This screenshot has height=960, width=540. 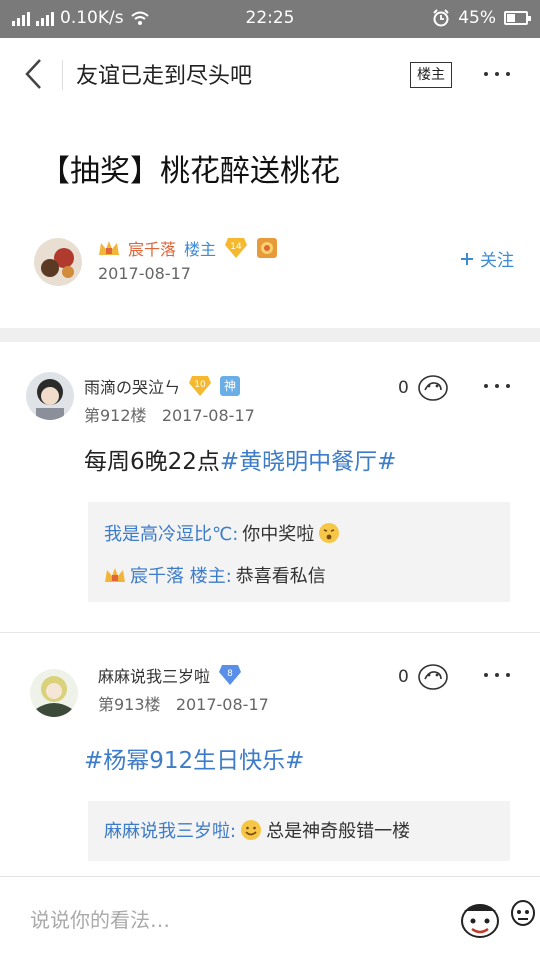 I want to click on sub-reply-text: 你中奖啦, so click(x=278, y=534).